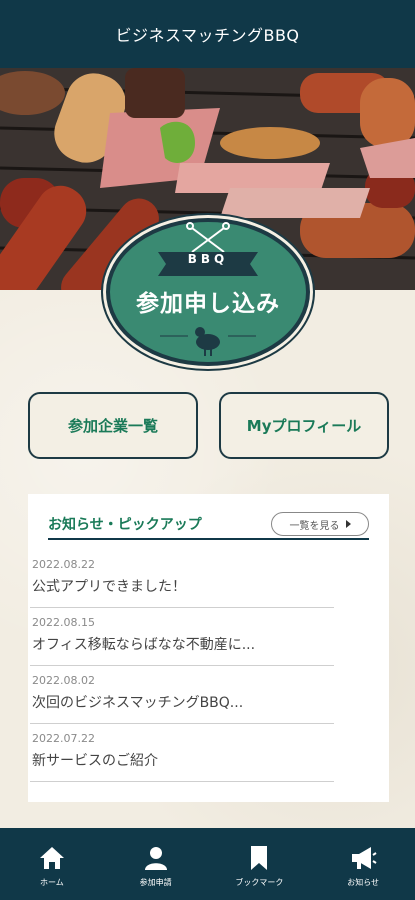 The image size is (415, 900). I want to click on bottom-tab-bar: ホーム 参加申請 ブックマーク お知らせ, so click(207, 864).